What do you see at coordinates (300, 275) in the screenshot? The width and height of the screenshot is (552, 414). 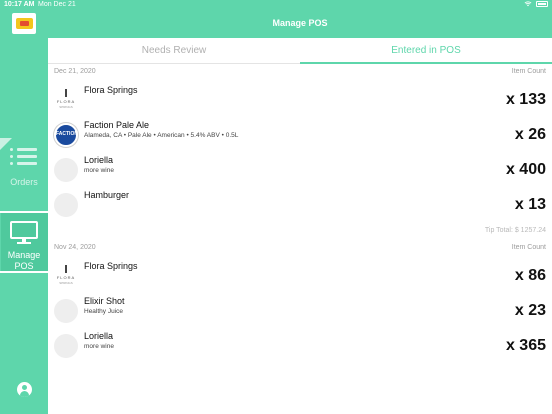 I see `list-item: FLORA SPRINGS Flora Springs x 86` at bounding box center [300, 275].